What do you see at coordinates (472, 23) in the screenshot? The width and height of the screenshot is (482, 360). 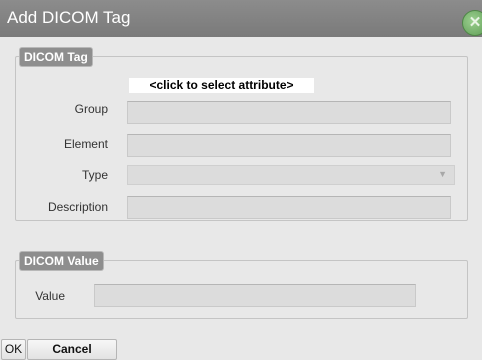 I see `close-icon: ✕` at bounding box center [472, 23].